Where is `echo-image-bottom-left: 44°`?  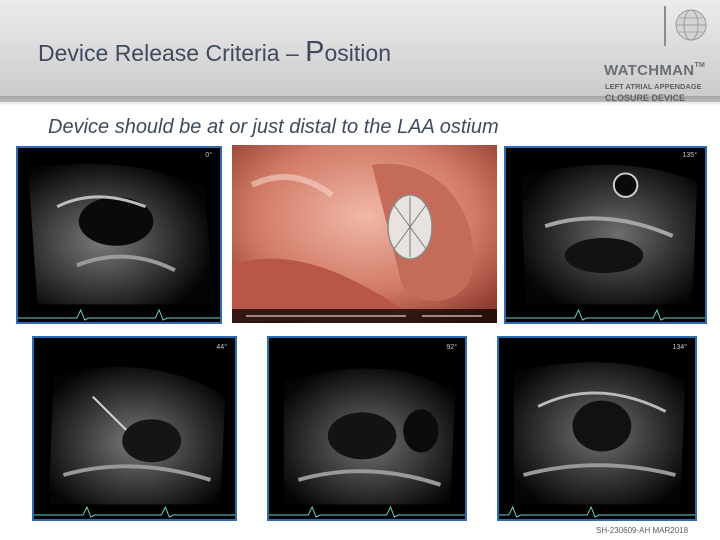 echo-image-bottom-left: 44° is located at coordinates (134, 428).